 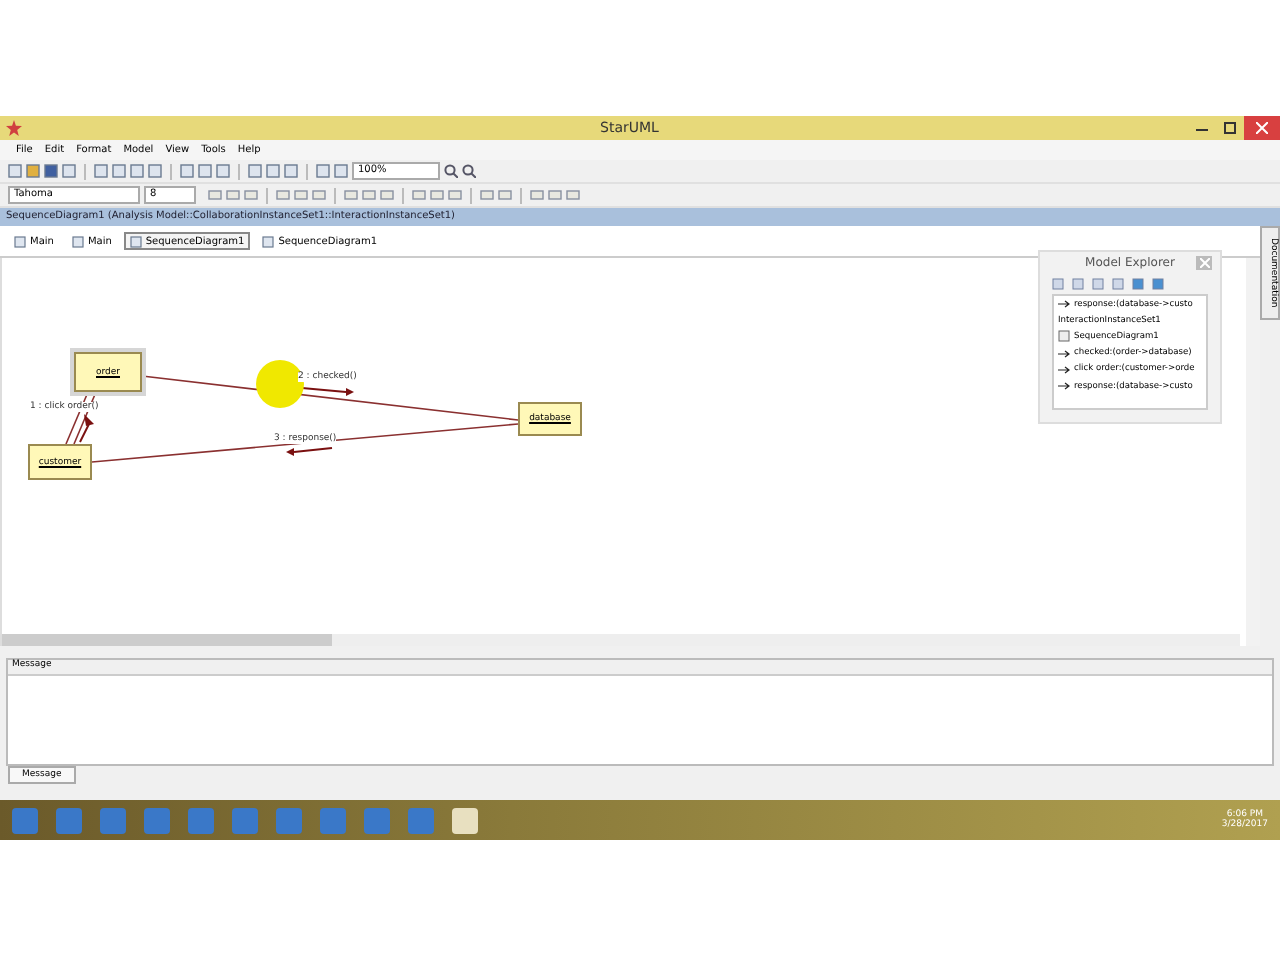 What do you see at coordinates (621, 640) in the screenshot?
I see `horizontal-scrollbar` at bounding box center [621, 640].